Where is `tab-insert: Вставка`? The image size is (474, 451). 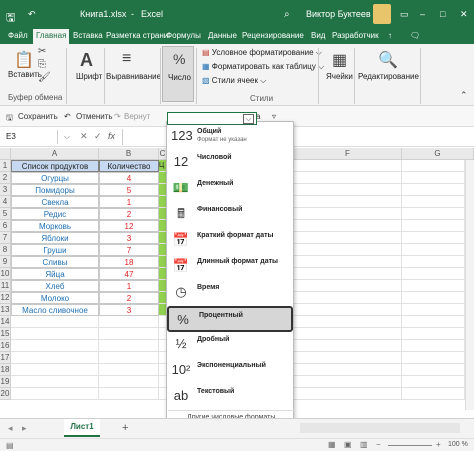 tab-insert: Вставка is located at coordinates (88, 35).